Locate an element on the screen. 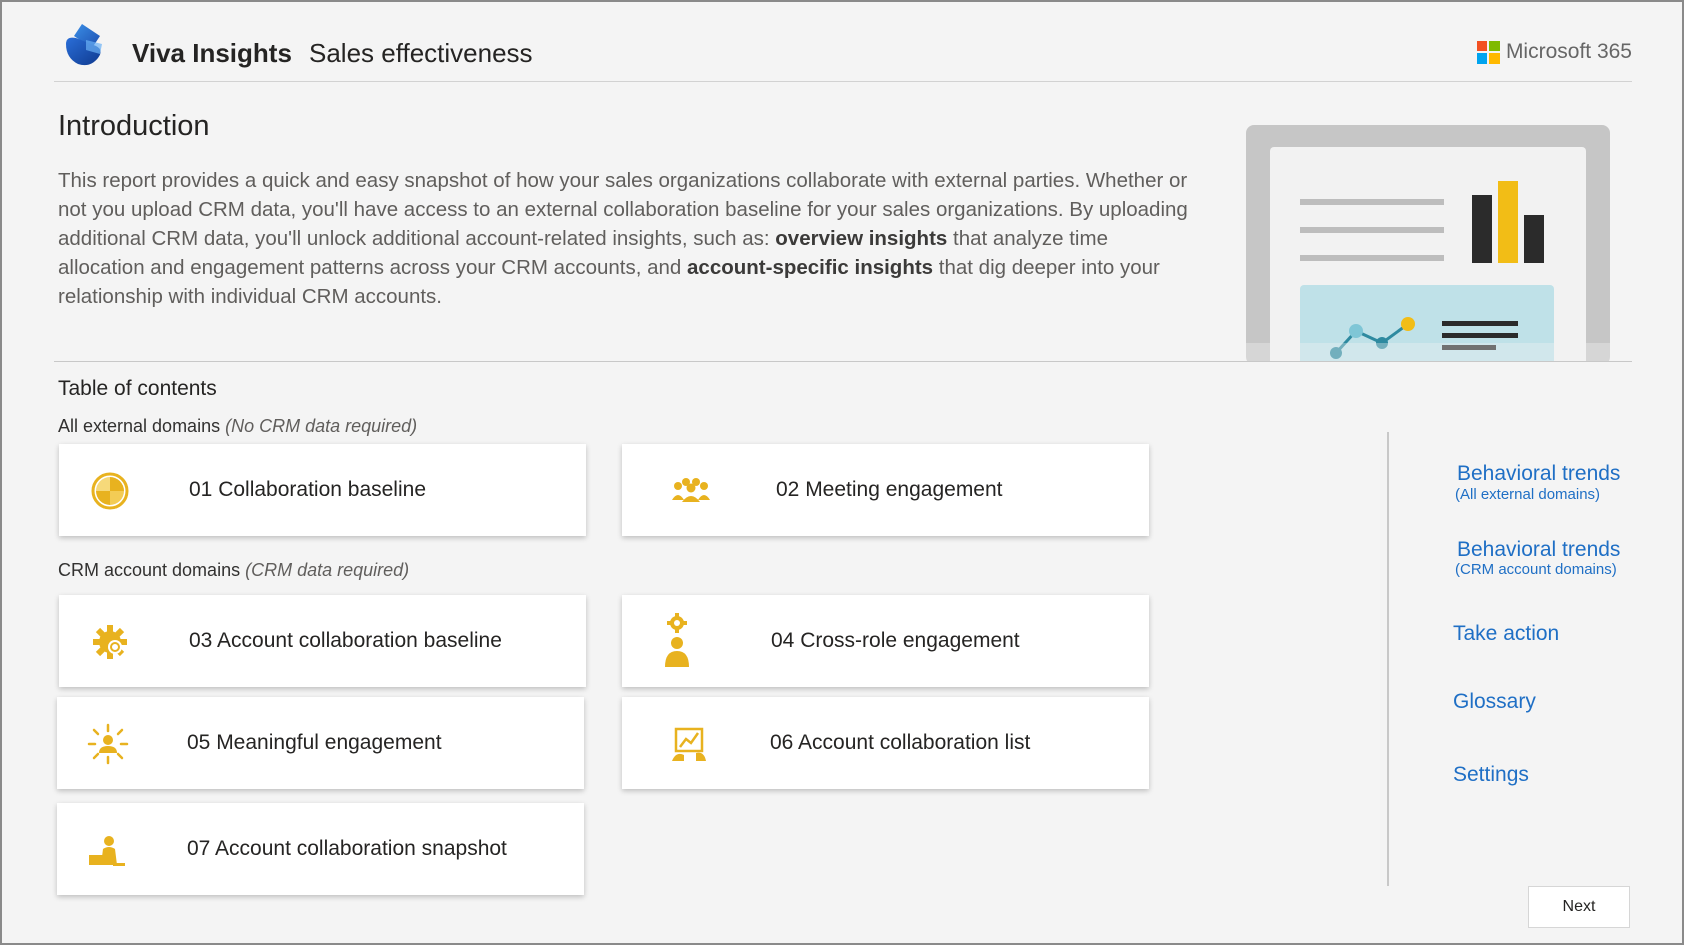  link-settings: Settings is located at coordinates (1491, 775).